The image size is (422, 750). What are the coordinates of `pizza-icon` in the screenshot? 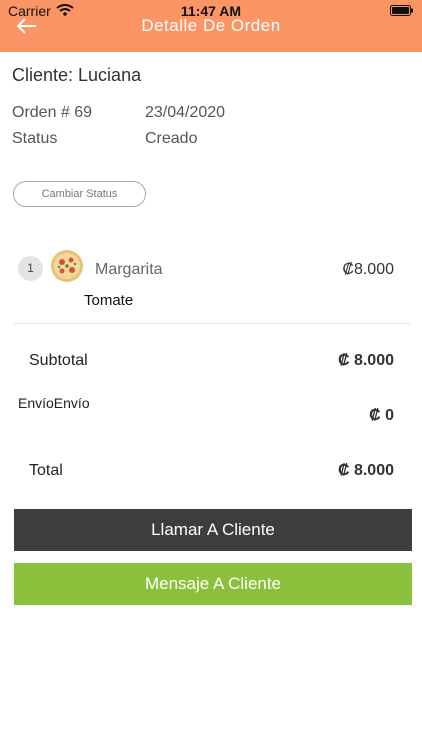 It's located at (67, 266).